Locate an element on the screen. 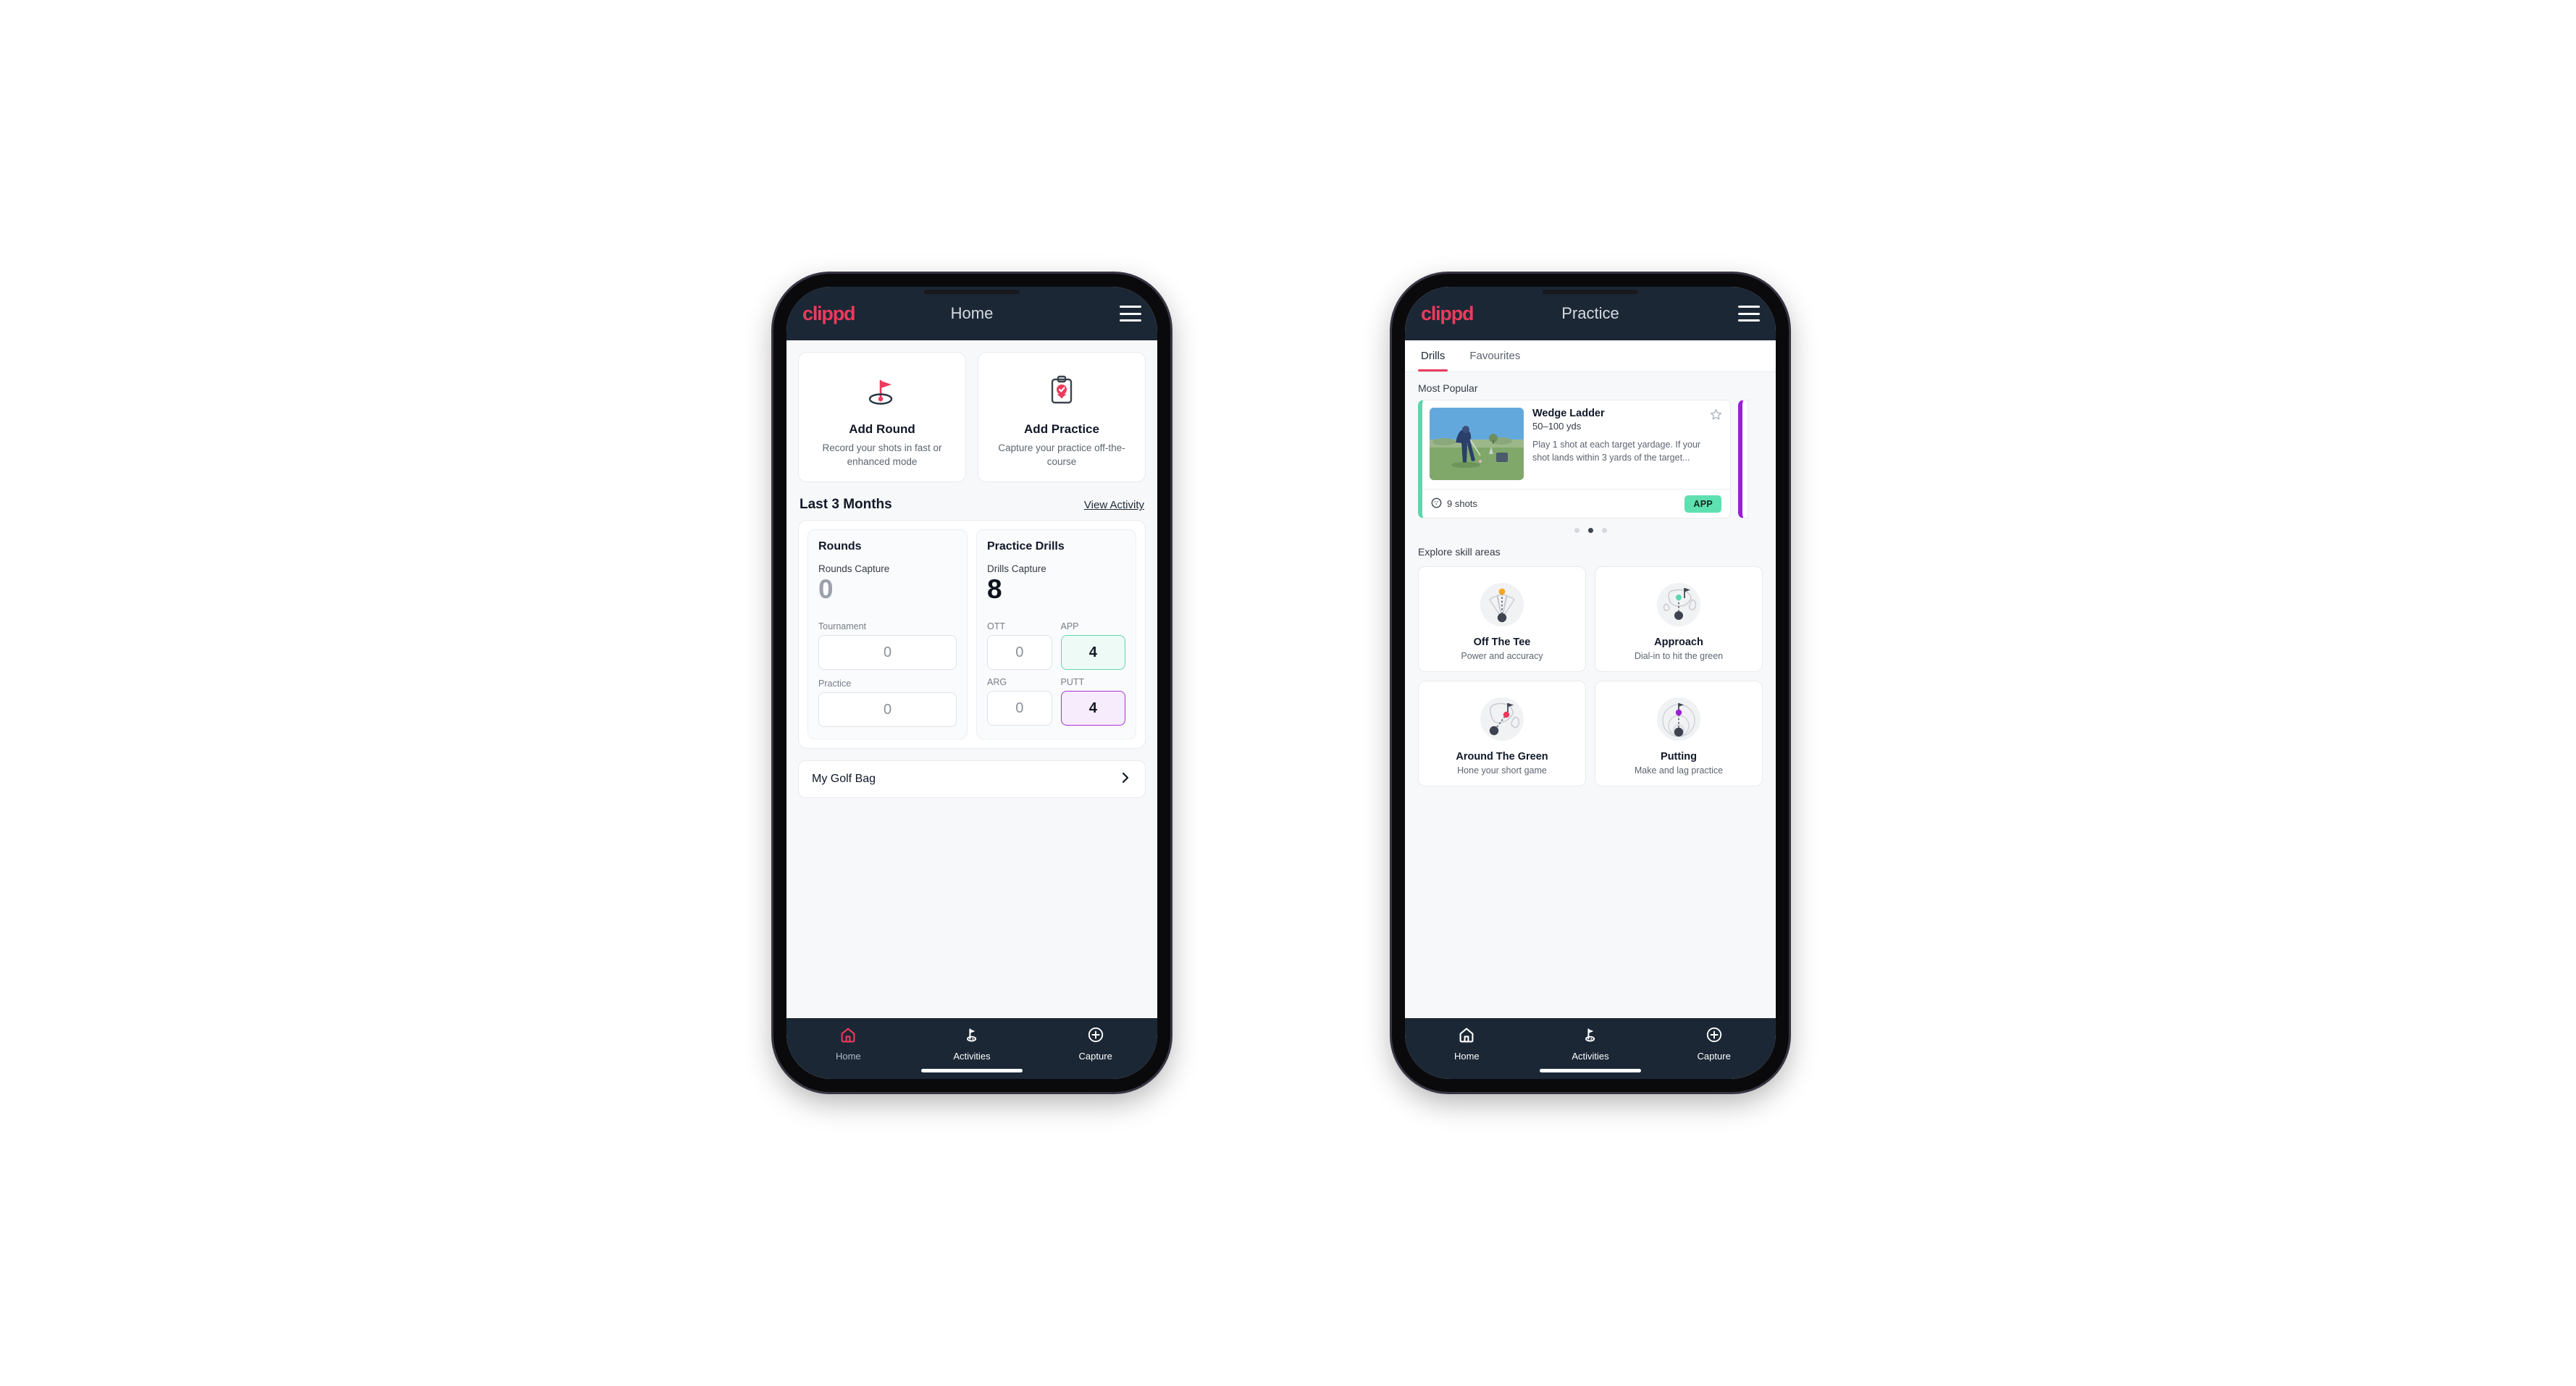 Image resolution: width=2576 pixels, height=1386 pixels. drill-shots: 9 shots is located at coordinates (1454, 504).